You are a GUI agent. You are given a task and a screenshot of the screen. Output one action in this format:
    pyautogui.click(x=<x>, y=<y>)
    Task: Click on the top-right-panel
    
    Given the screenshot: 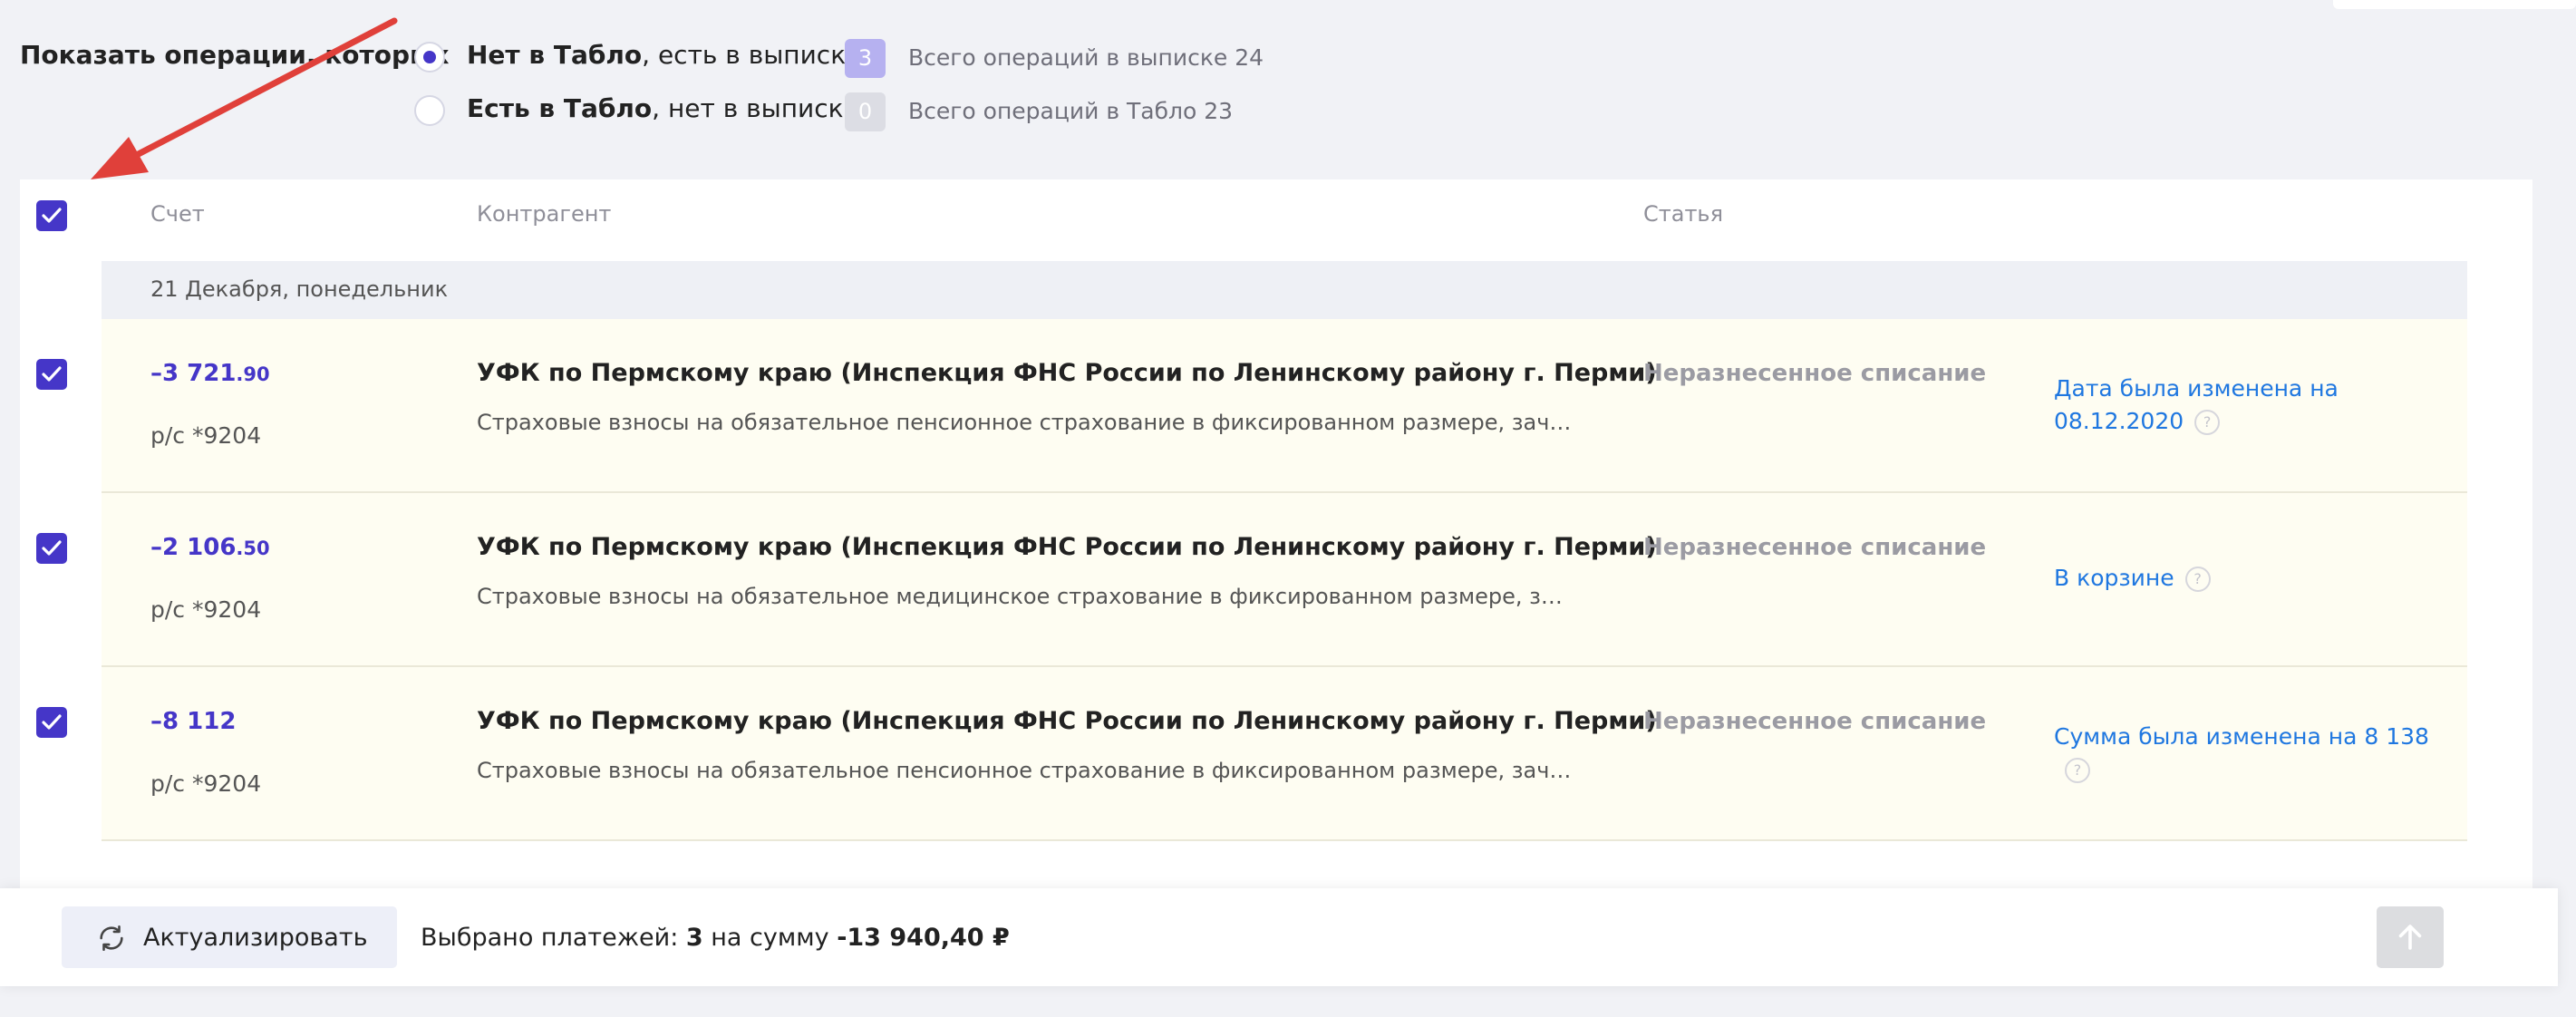 What is the action you would take?
    pyautogui.click(x=2454, y=4)
    